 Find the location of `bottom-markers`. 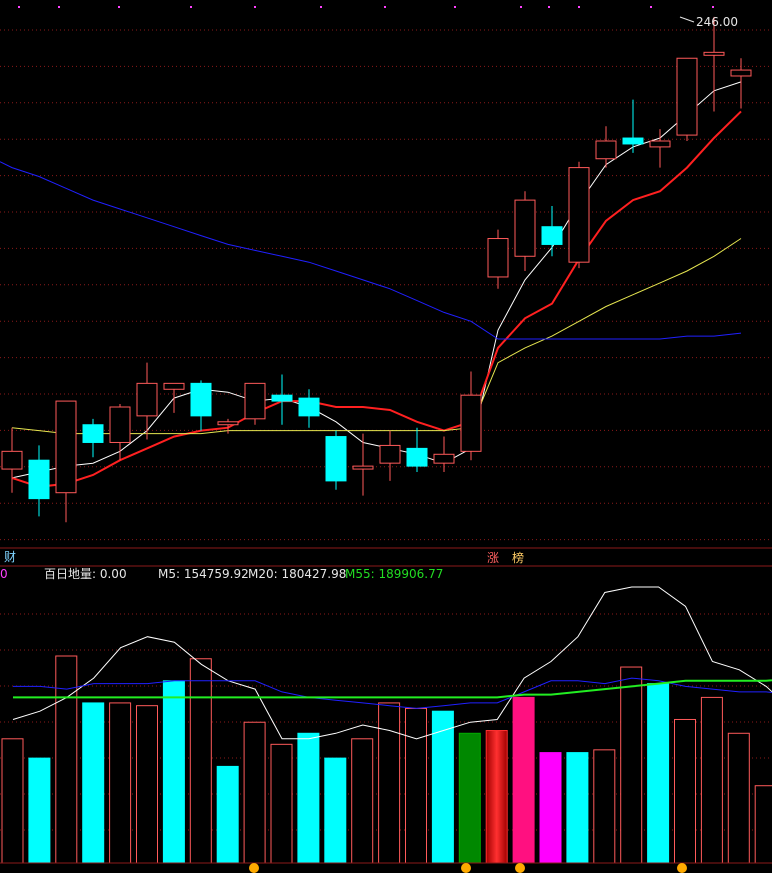

bottom-markers is located at coordinates (468, 868).